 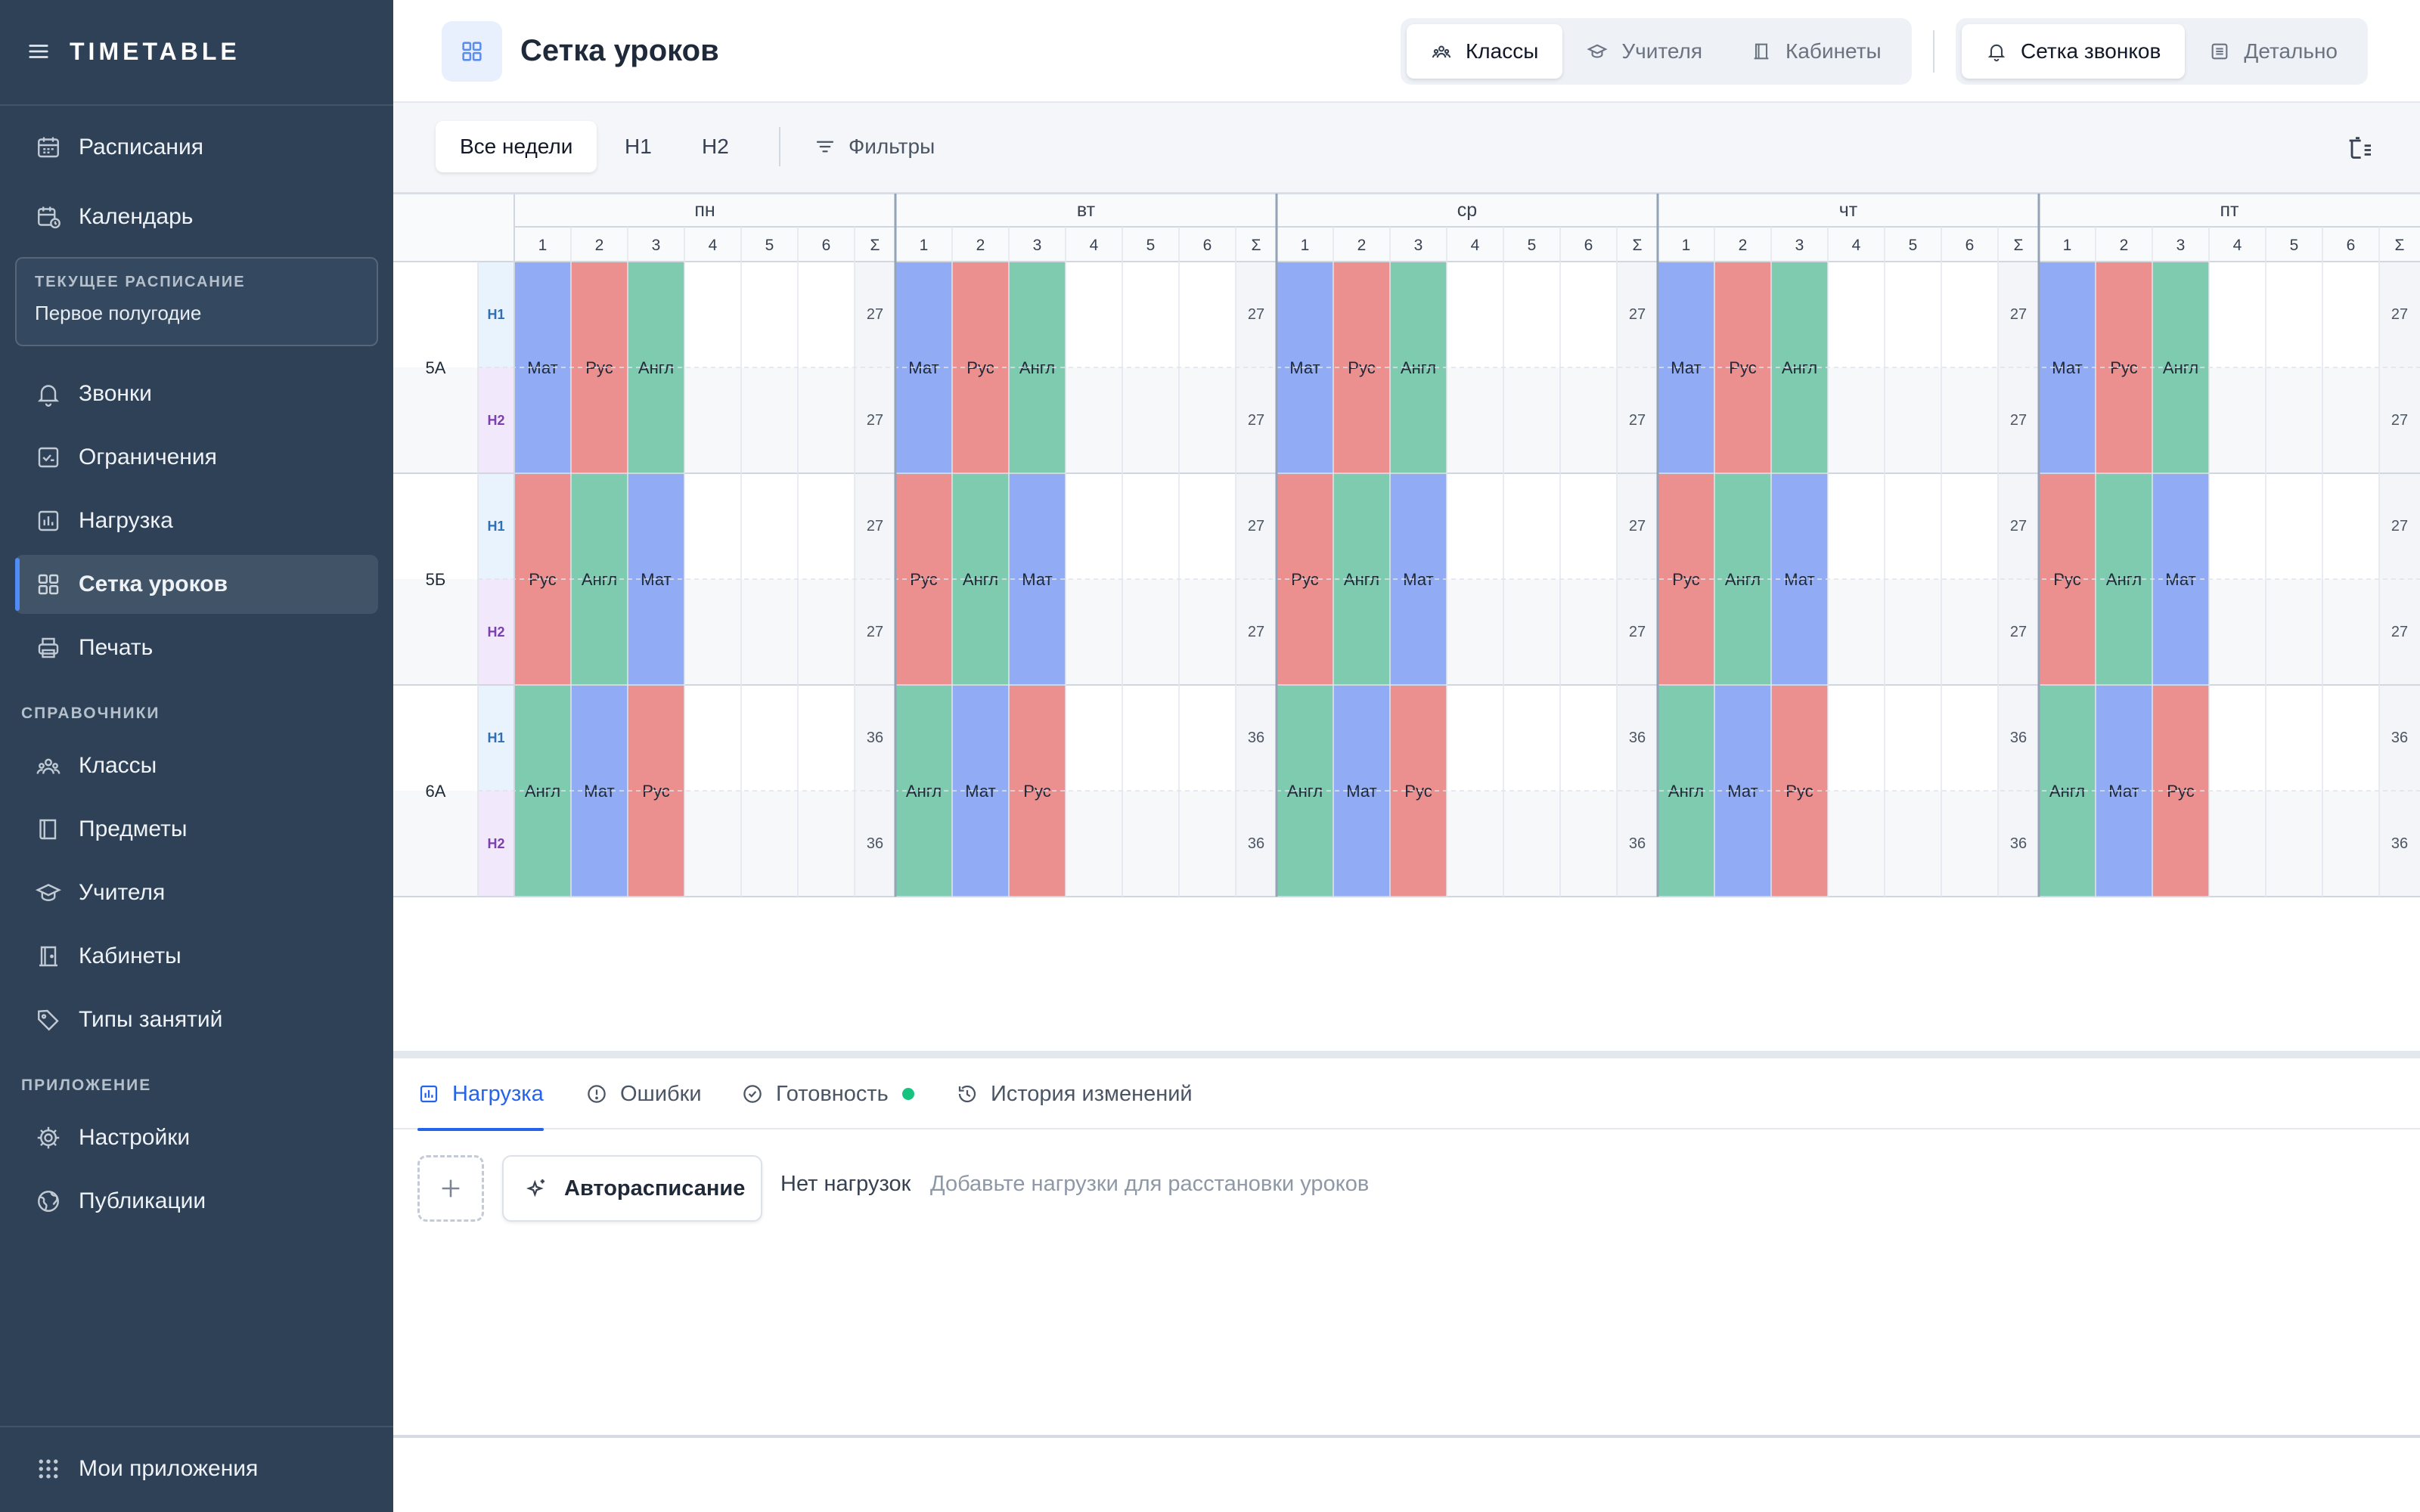 I want to click on nav-lesson-types: Типы занятий, so click(x=196, y=1019).